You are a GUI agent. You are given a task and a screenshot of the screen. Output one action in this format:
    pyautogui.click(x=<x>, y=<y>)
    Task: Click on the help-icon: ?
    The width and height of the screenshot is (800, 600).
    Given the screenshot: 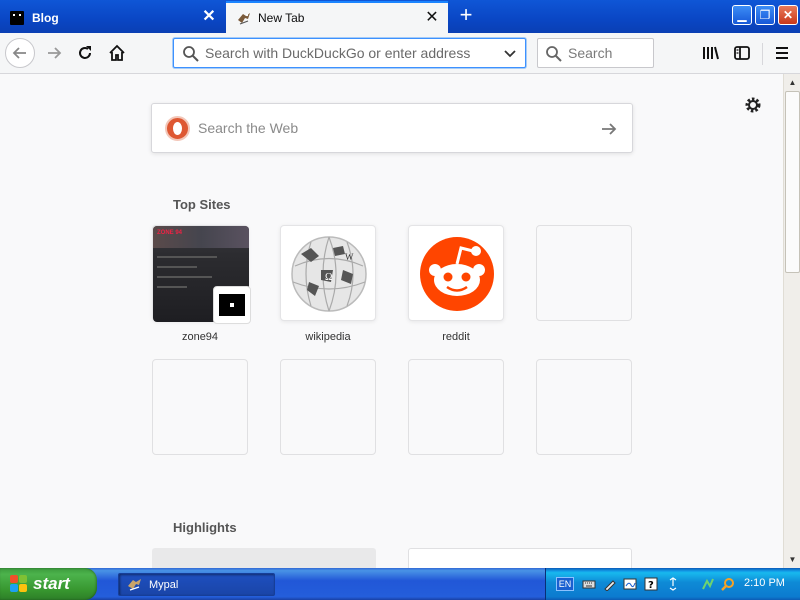 What is the action you would take?
    pyautogui.click(x=651, y=584)
    